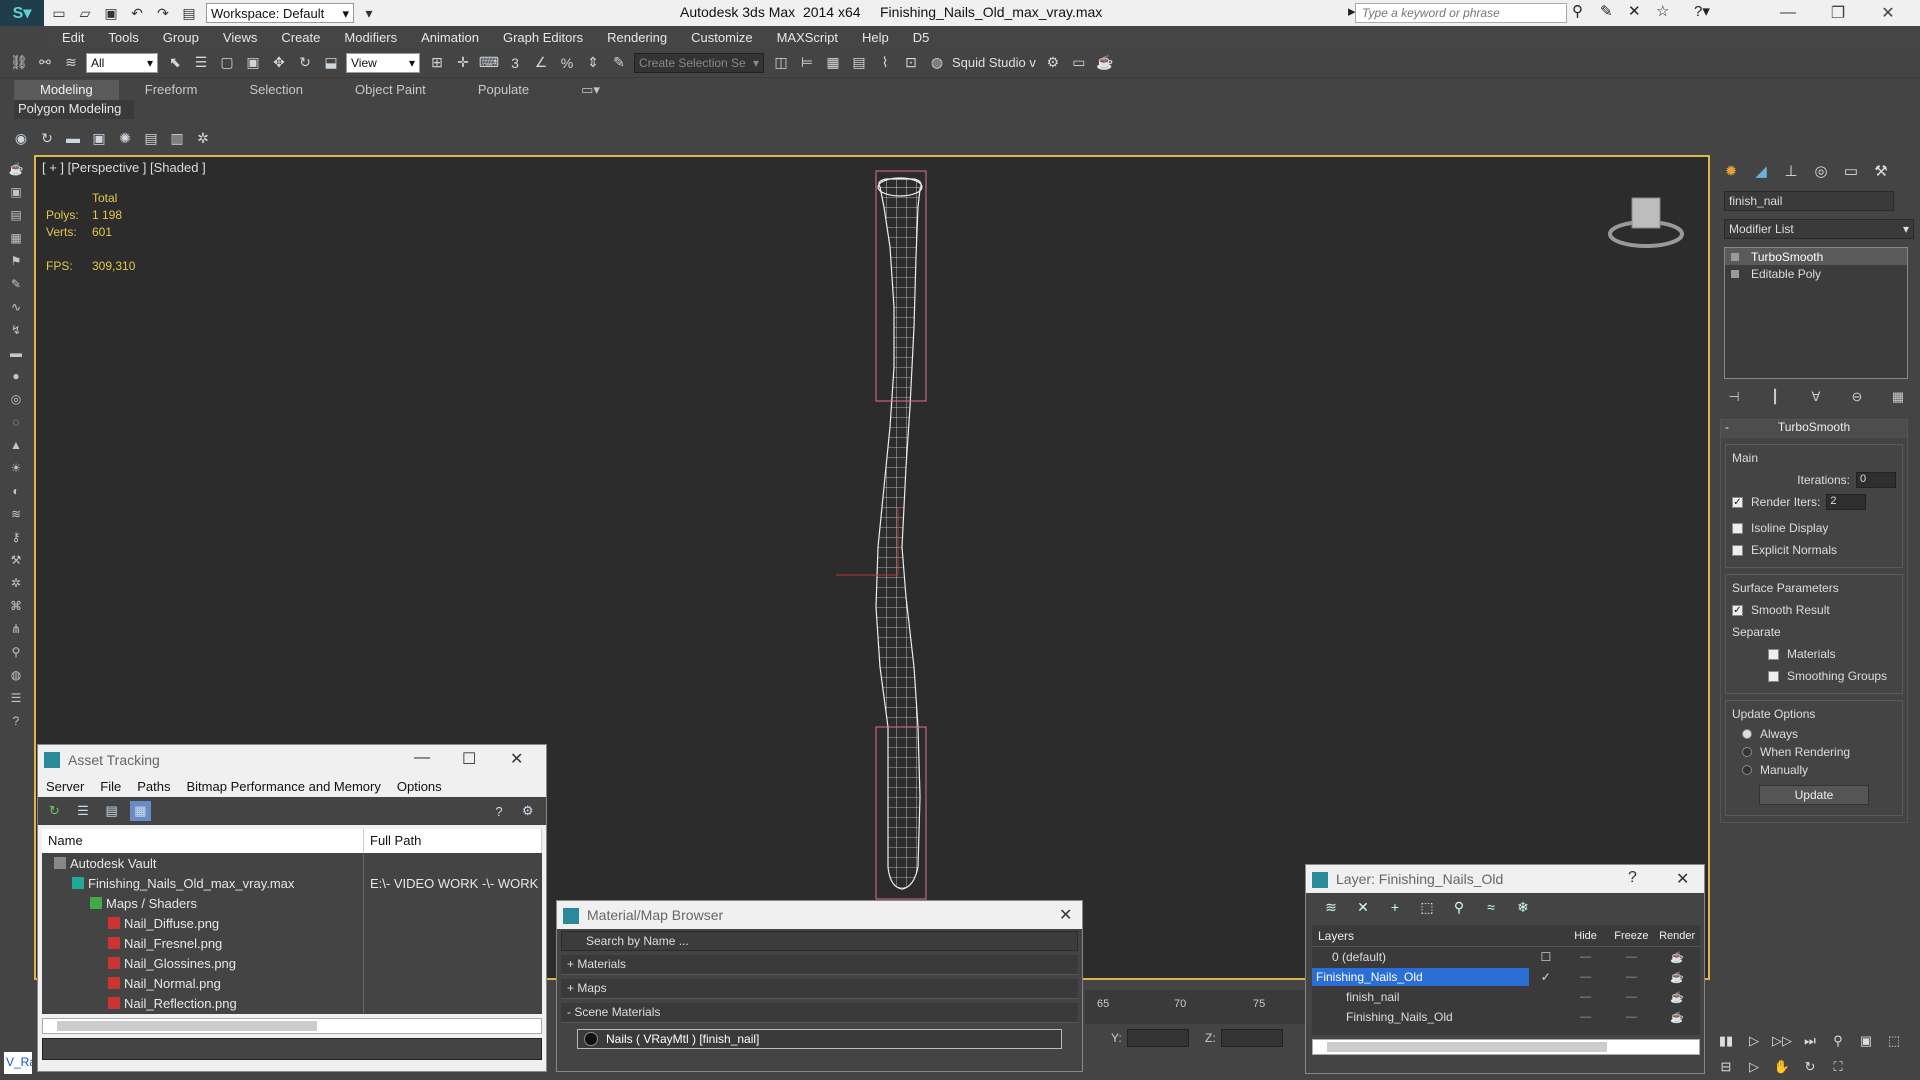 The height and width of the screenshot is (1080, 1920). I want to click on cone-icon: ▲, so click(16, 445).